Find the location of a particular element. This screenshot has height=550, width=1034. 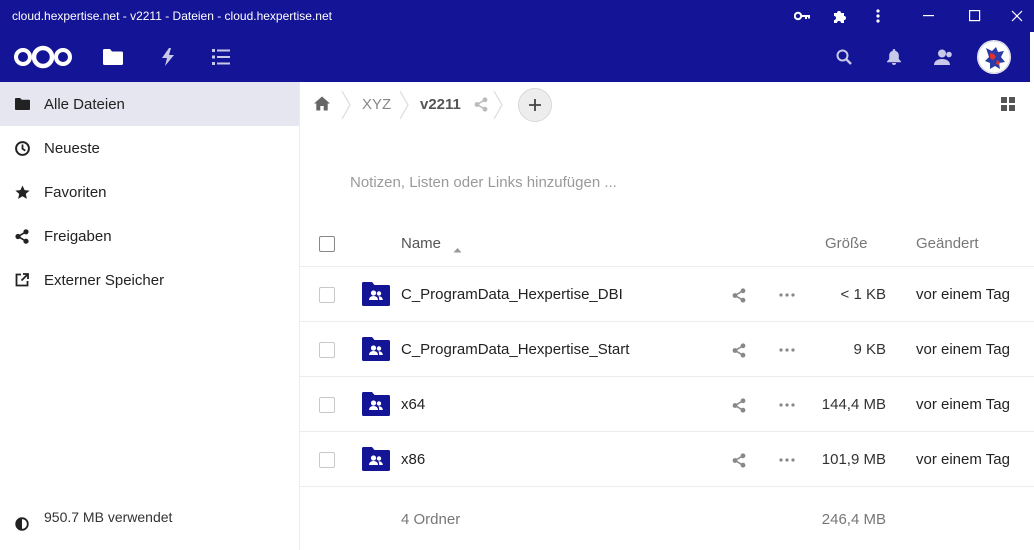

sidebar-item-external-storage: Externer Speicher is located at coordinates (149, 280).